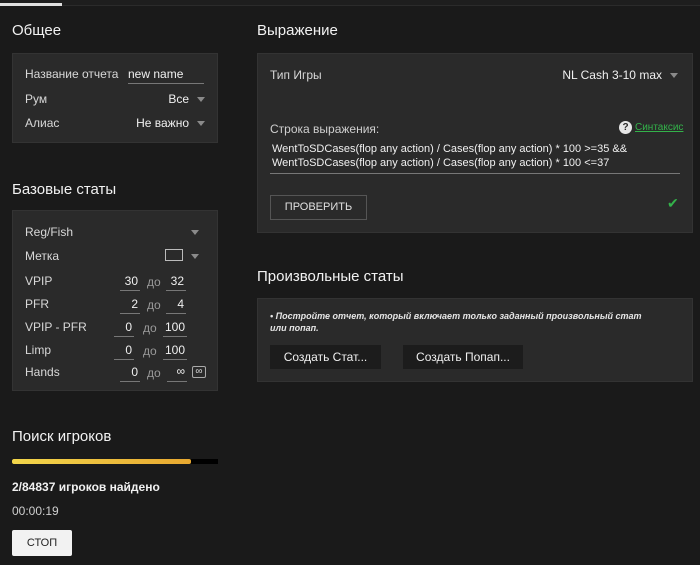 The height and width of the screenshot is (565, 700). Describe the element at coordinates (130, 290) in the screenshot. I see `vpip-from-underline` at that location.